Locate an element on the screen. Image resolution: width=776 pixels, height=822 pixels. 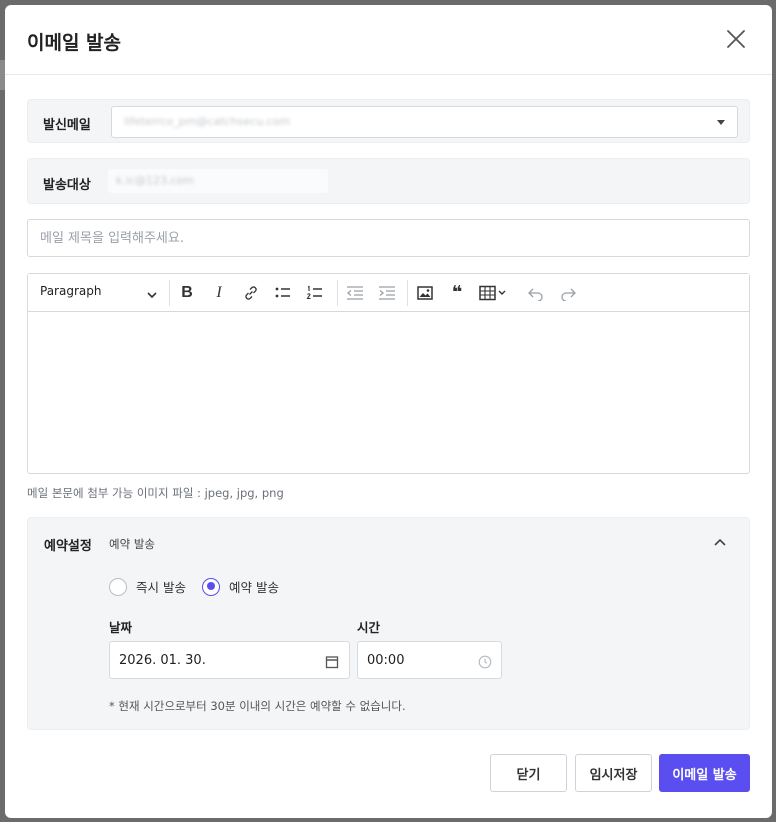
editor-toolbar: Paragraph B I ❝ is located at coordinates (388, 293).